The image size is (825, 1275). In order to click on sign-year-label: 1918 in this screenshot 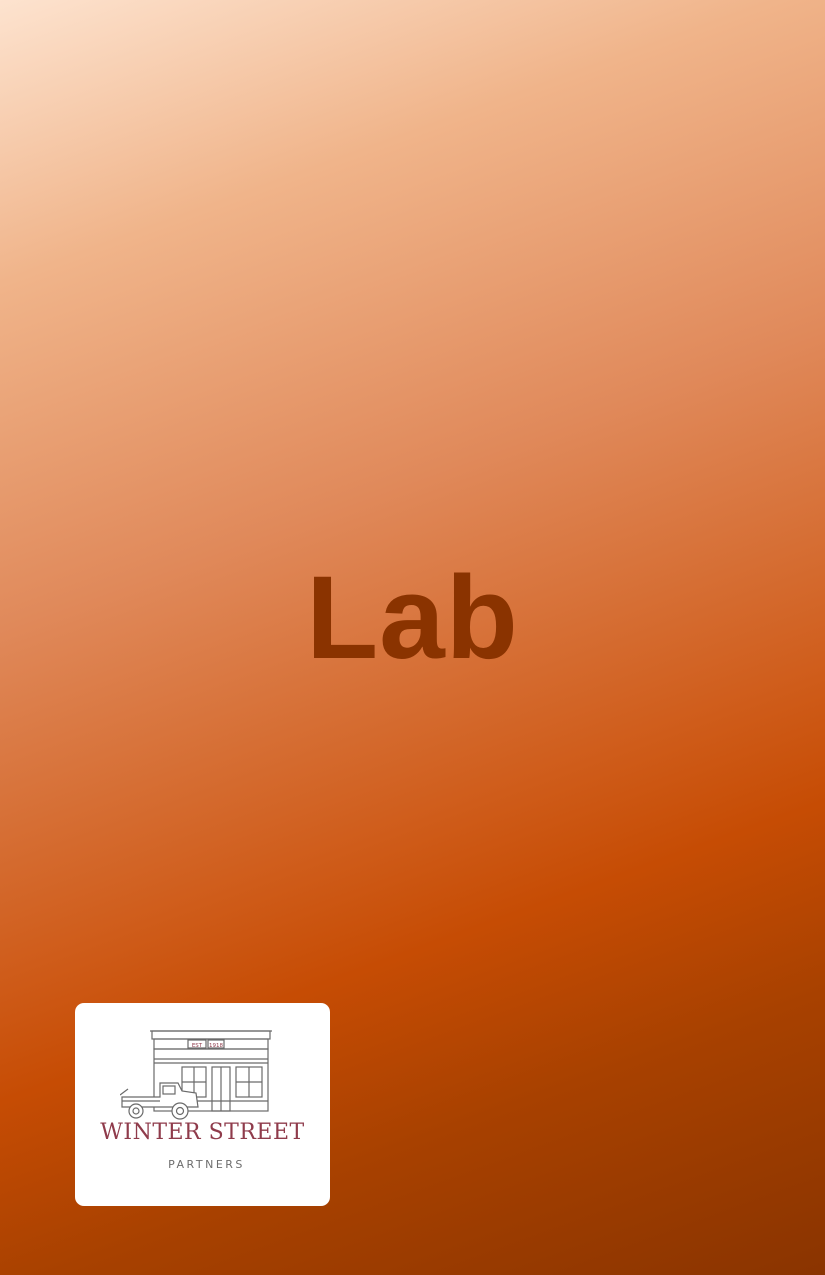, I will do `click(216, 1046)`.